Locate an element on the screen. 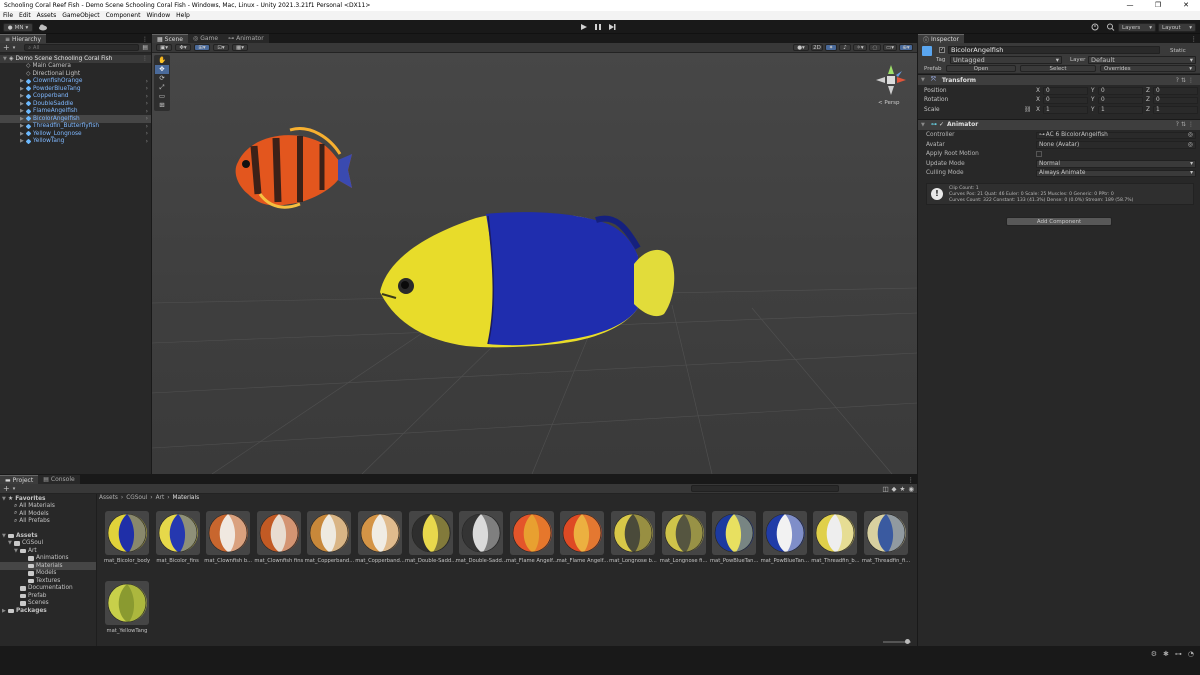  folder-row: Models is located at coordinates (48, 574).